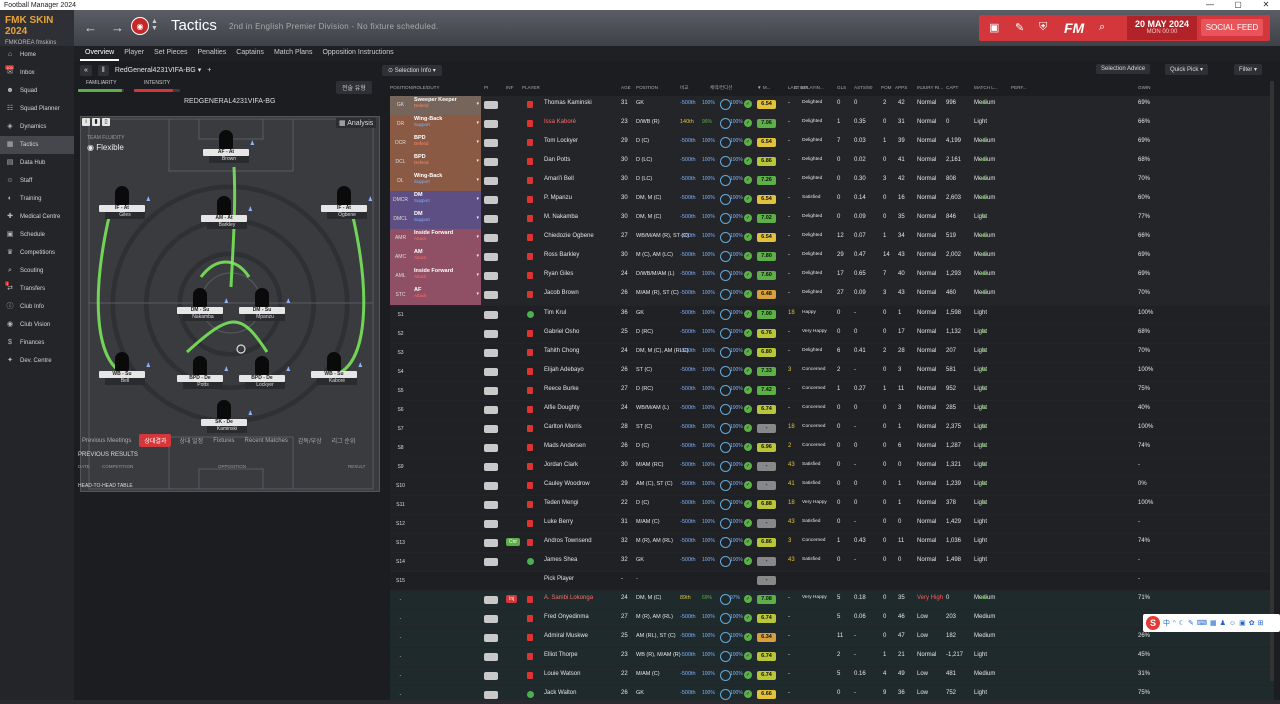 This screenshot has width=1280, height=704. Describe the element at coordinates (154, 25) in the screenshot. I see `chevron-updown-icon: ▲ ▼` at that location.